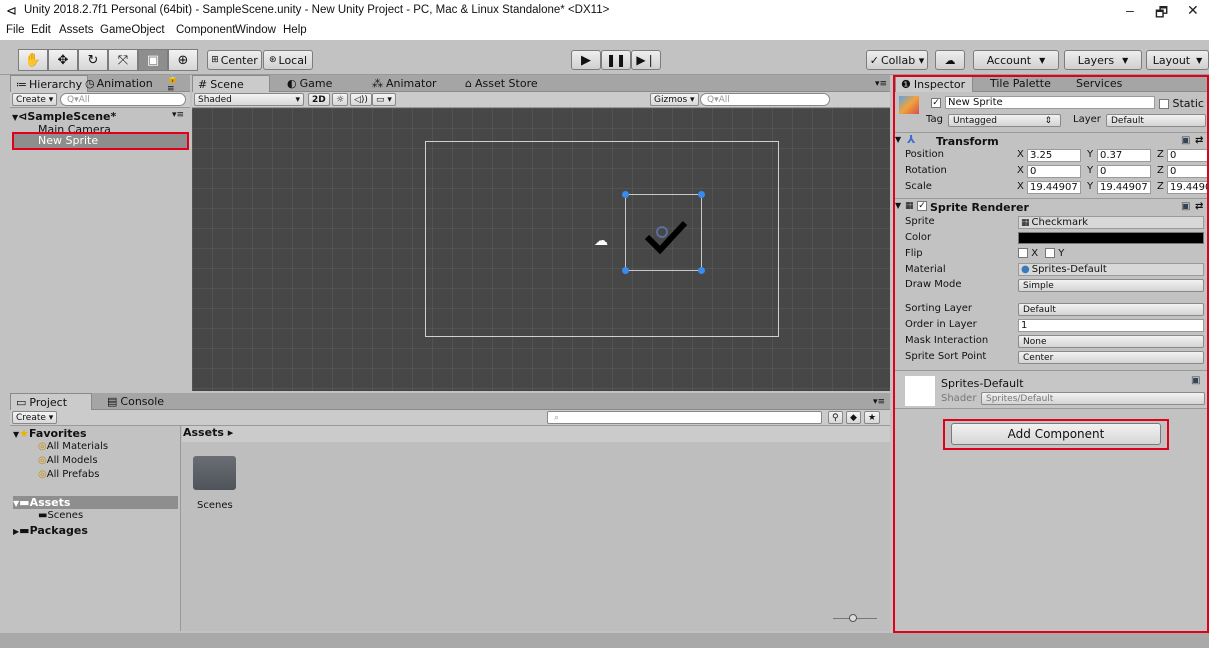 This screenshot has height=648, width=1209. What do you see at coordinates (49, 83) in the screenshot?
I see `tab-hierarchy: ≔ Hierarchy` at bounding box center [49, 83].